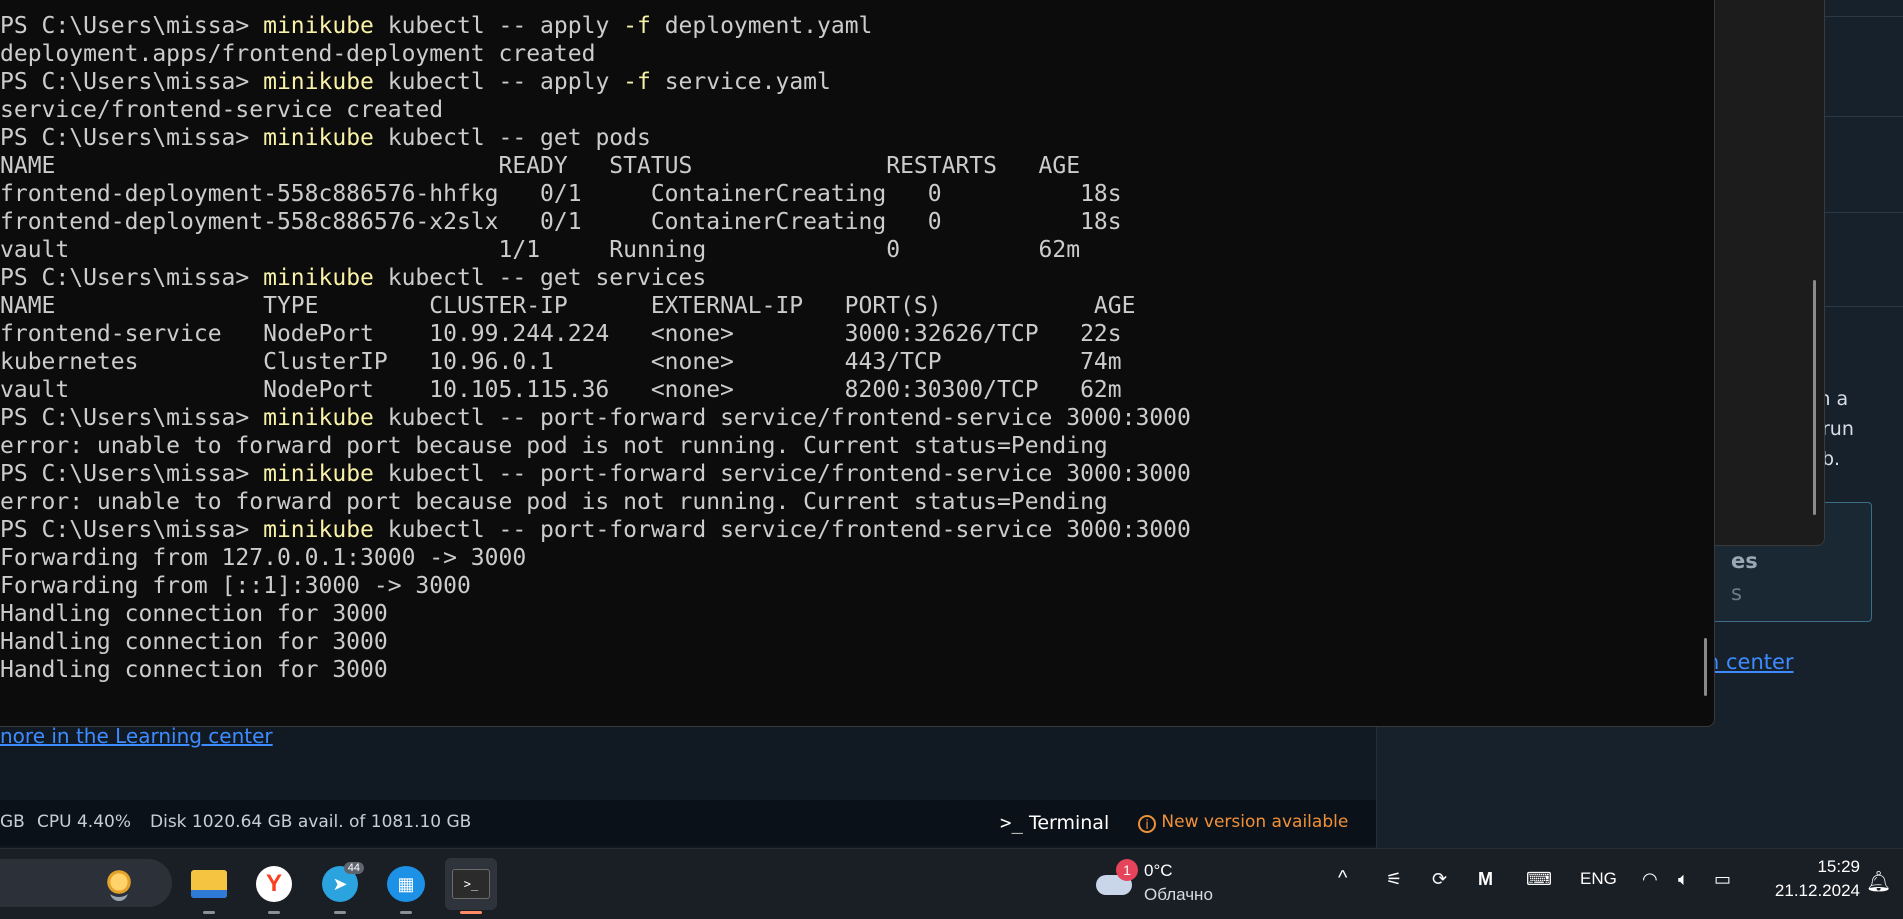  What do you see at coordinates (1539, 879) in the screenshot?
I see `keyboard-icon: ⌨` at bounding box center [1539, 879].